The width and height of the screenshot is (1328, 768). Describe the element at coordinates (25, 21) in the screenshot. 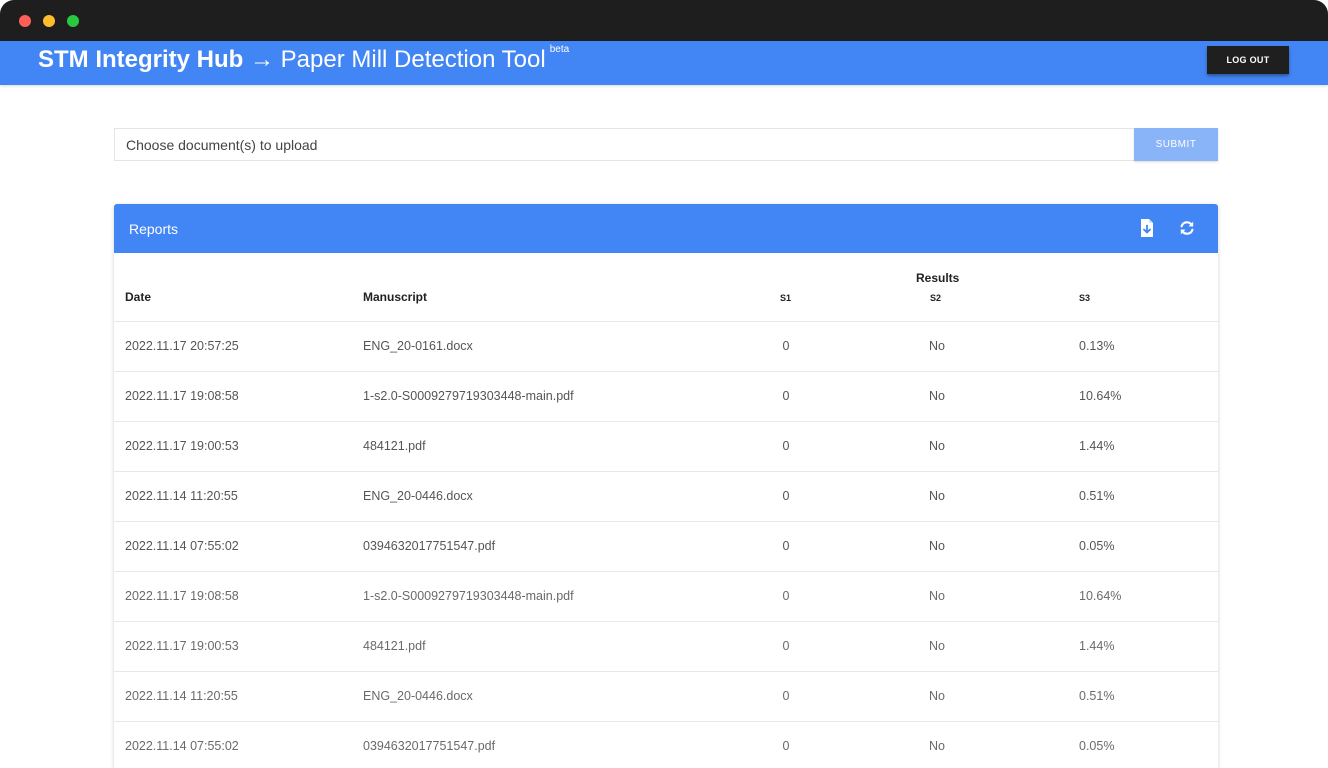

I see `close-window-button` at that location.